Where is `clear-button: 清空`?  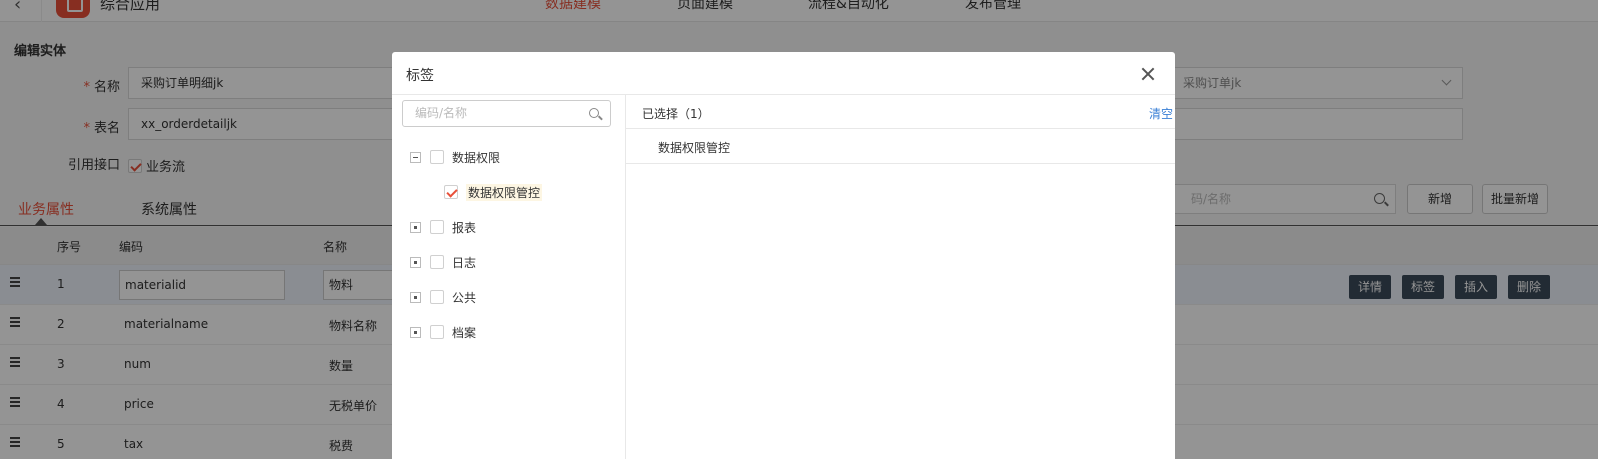 clear-button: 清空 is located at coordinates (1161, 113).